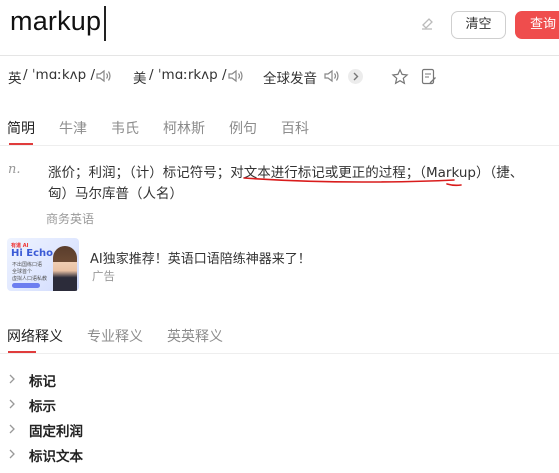 This screenshot has height=473, width=559. I want to click on clear-button: 清空, so click(478, 25).